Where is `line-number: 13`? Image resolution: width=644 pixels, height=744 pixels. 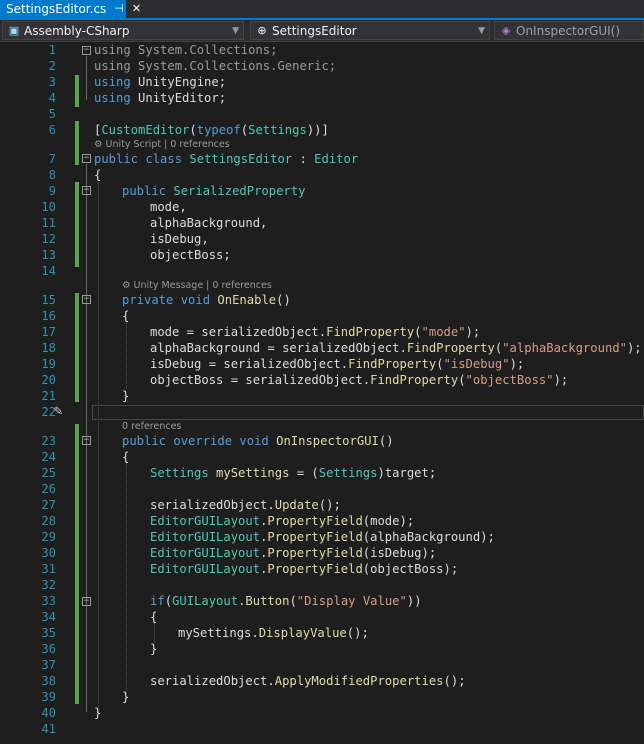
line-number: 13 is located at coordinates (48, 255).